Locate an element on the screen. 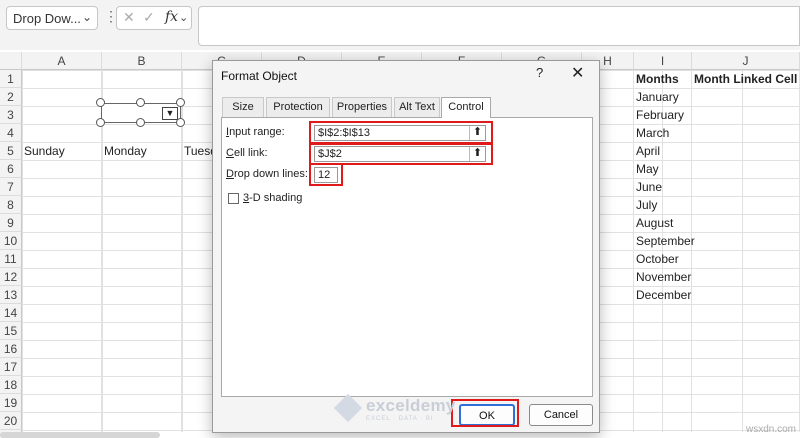  insert-function-icon: fx is located at coordinates (171, 17).